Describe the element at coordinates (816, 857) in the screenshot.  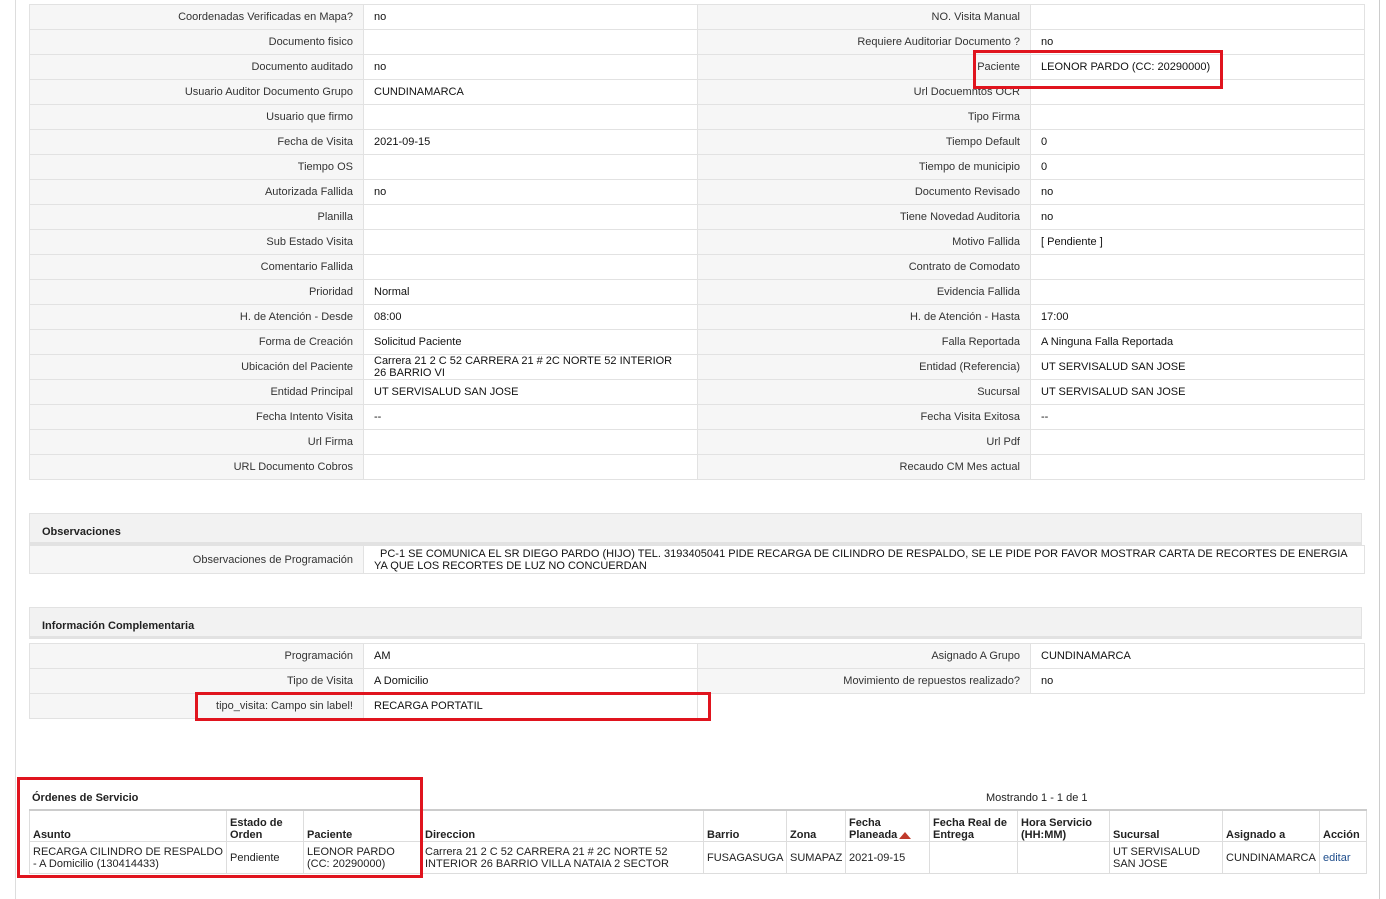
I see `cell-zona: SUMAPAZ` at that location.